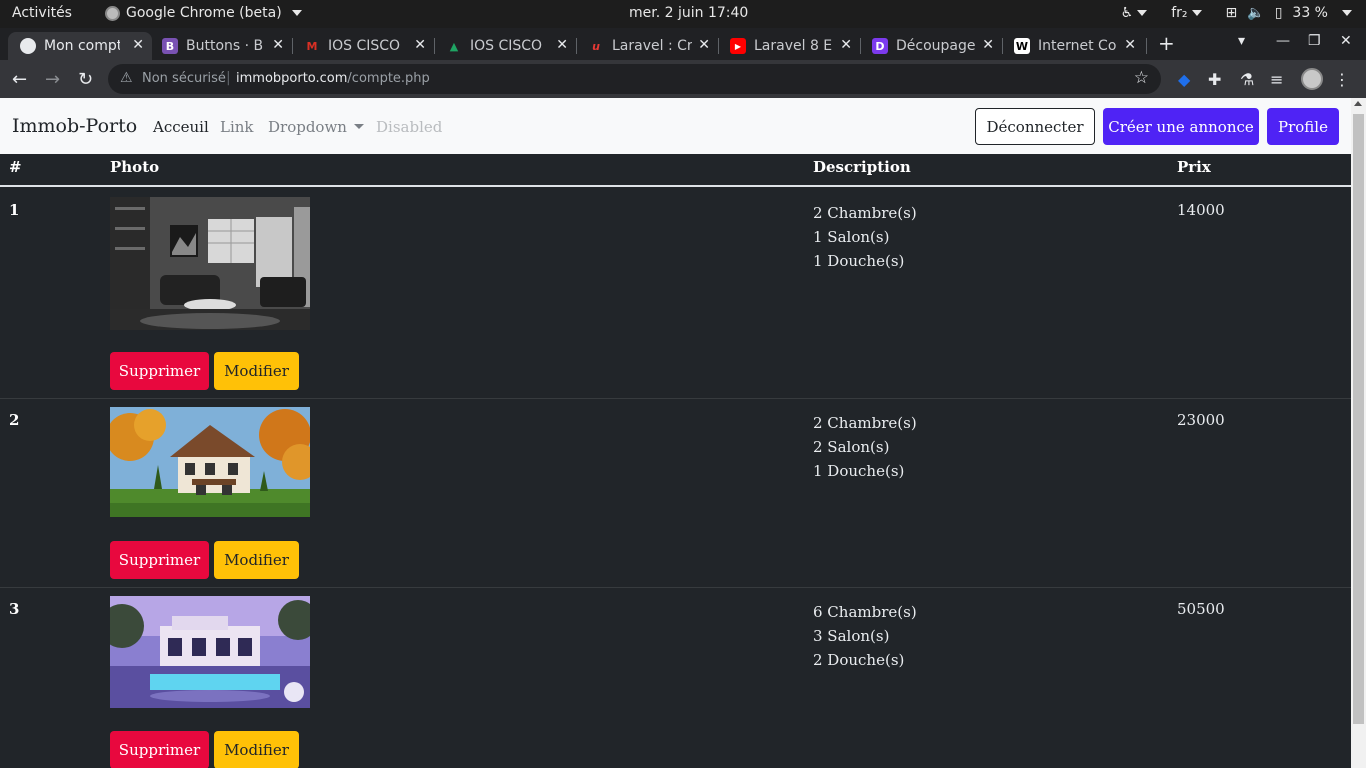 The height and width of the screenshot is (768, 1366). I want to click on decoupage-icon: D, so click(880, 46).